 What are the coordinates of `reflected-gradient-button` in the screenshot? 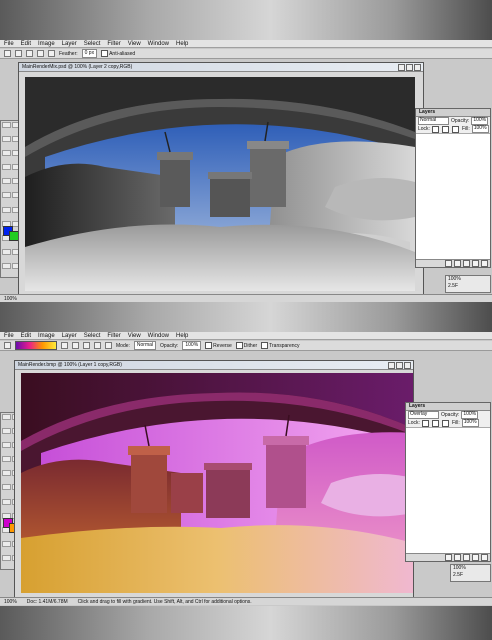 It's located at (97, 345).